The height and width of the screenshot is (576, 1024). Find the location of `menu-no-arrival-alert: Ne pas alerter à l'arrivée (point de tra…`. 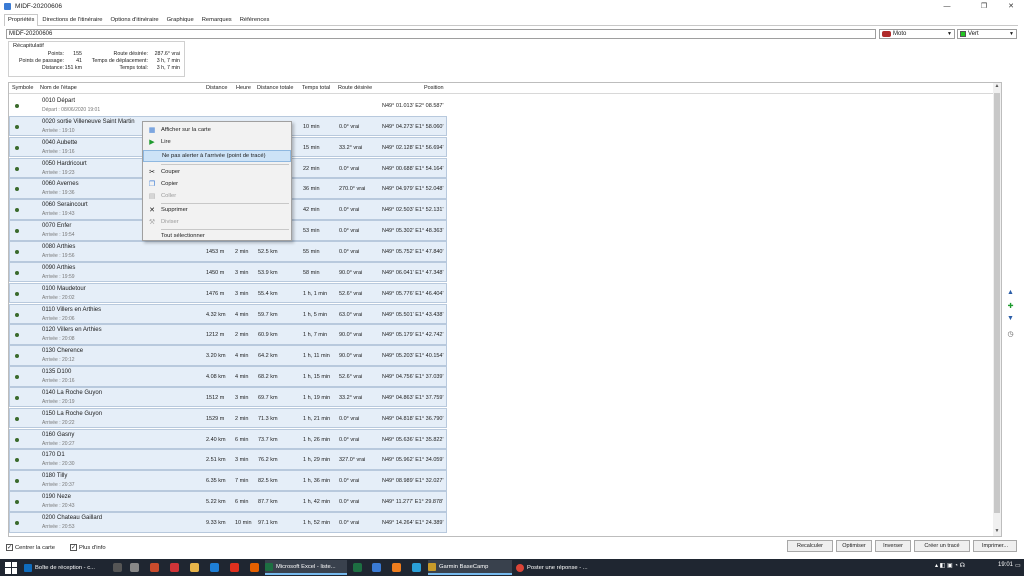

menu-no-arrival-alert: Ne pas alerter à l'arrivée (point de tra… is located at coordinates (217, 156).